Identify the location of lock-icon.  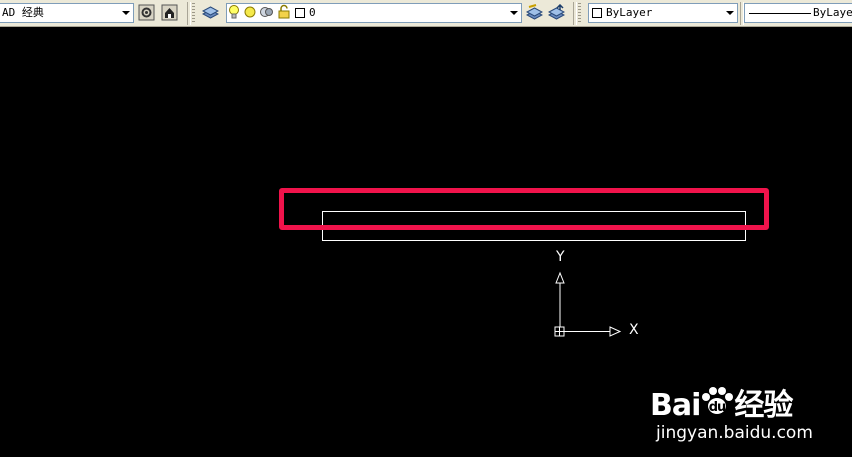
(285, 12).